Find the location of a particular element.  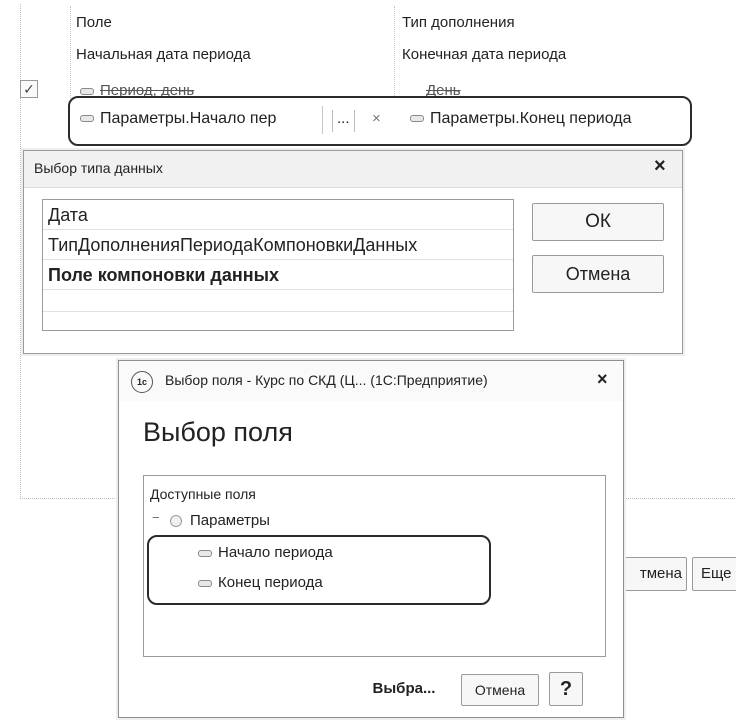

column-header-field: Поле is located at coordinates (94, 22).